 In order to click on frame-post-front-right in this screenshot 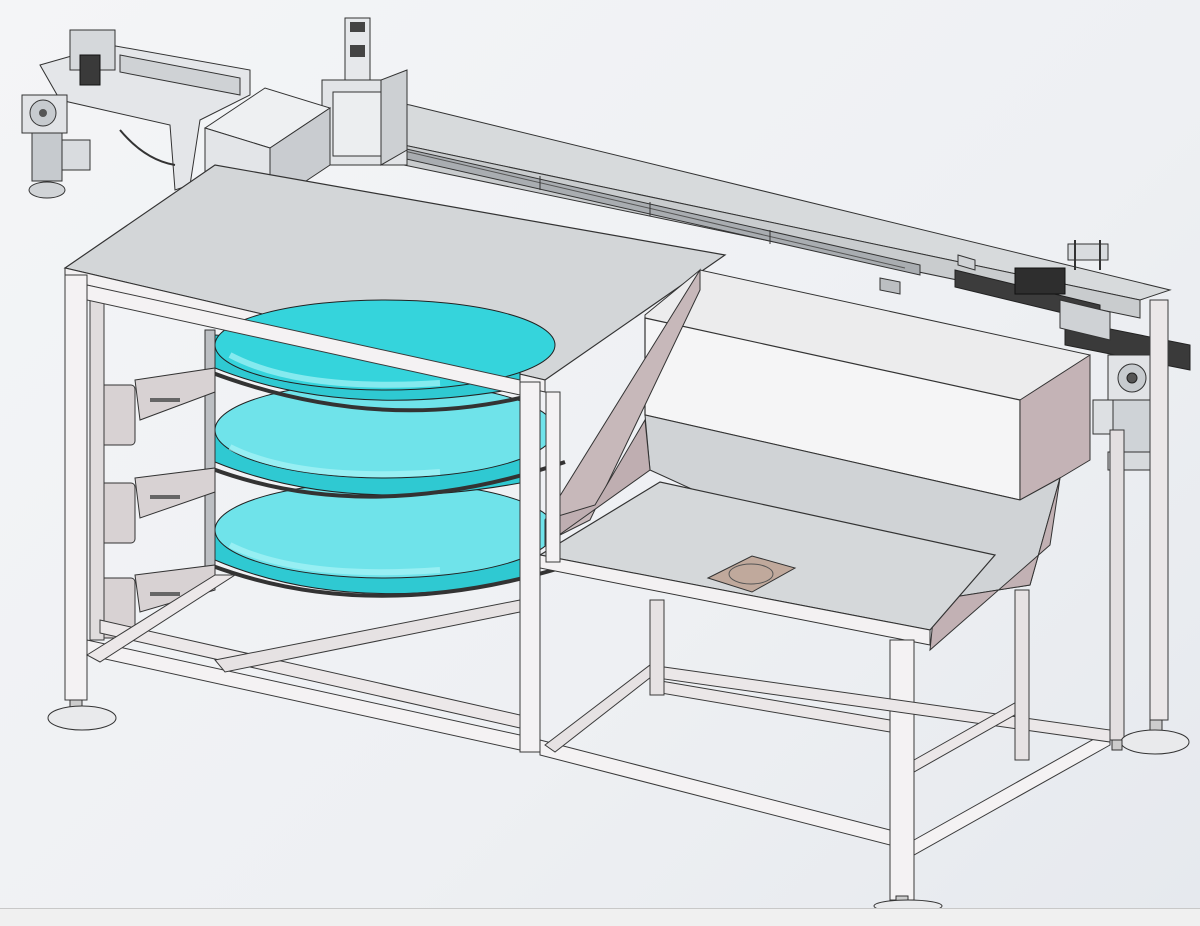, I will do `click(902, 770)`.